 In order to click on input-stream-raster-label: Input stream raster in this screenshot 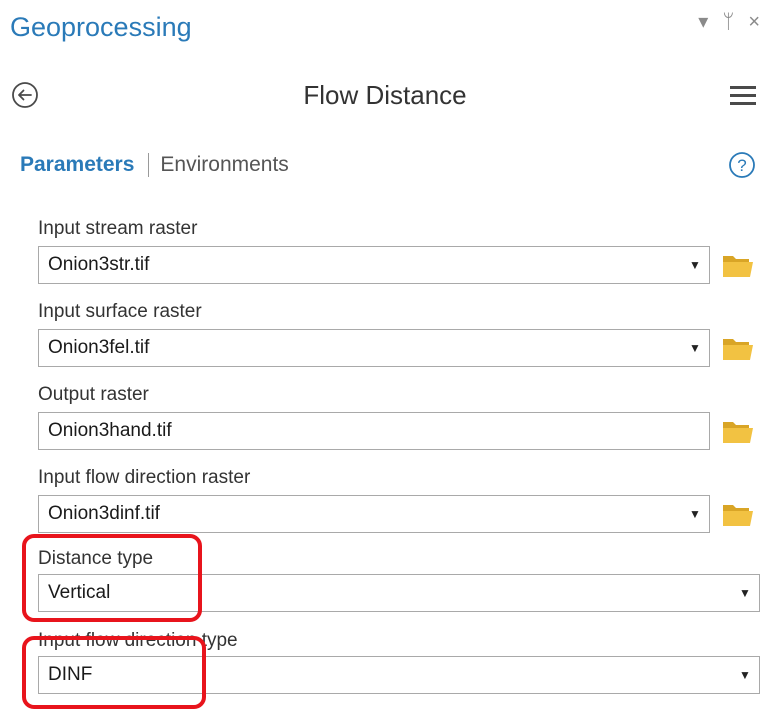, I will do `click(118, 228)`.